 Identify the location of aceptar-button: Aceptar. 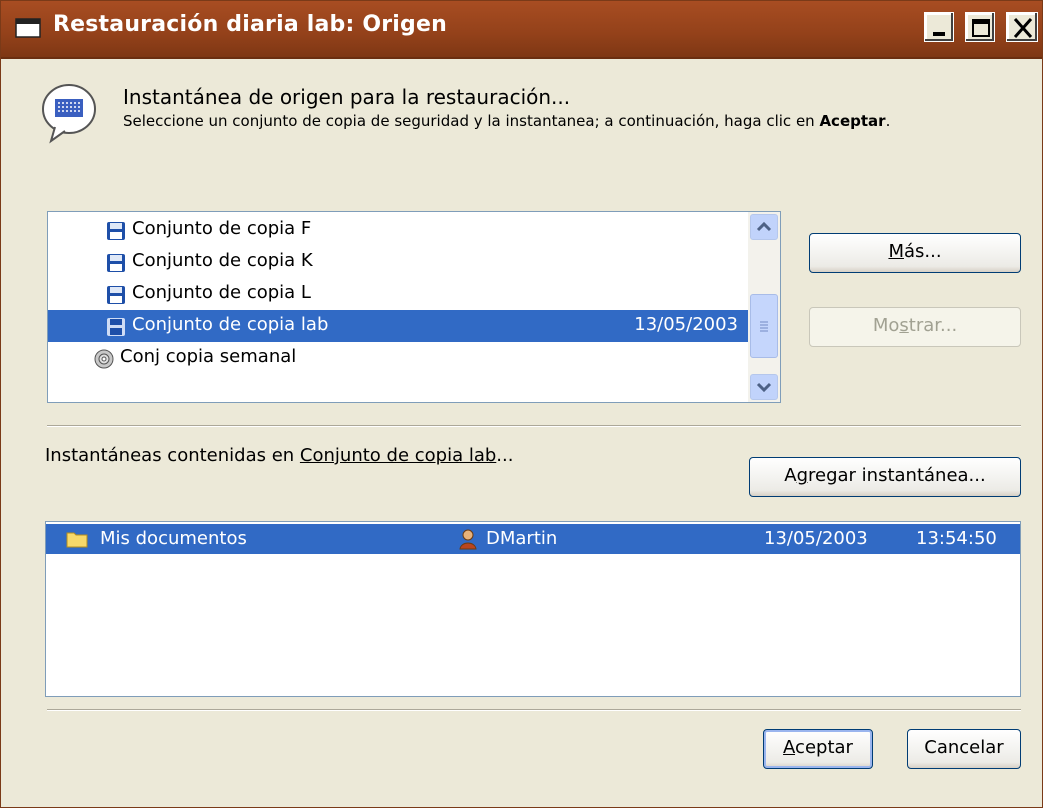
(818, 749).